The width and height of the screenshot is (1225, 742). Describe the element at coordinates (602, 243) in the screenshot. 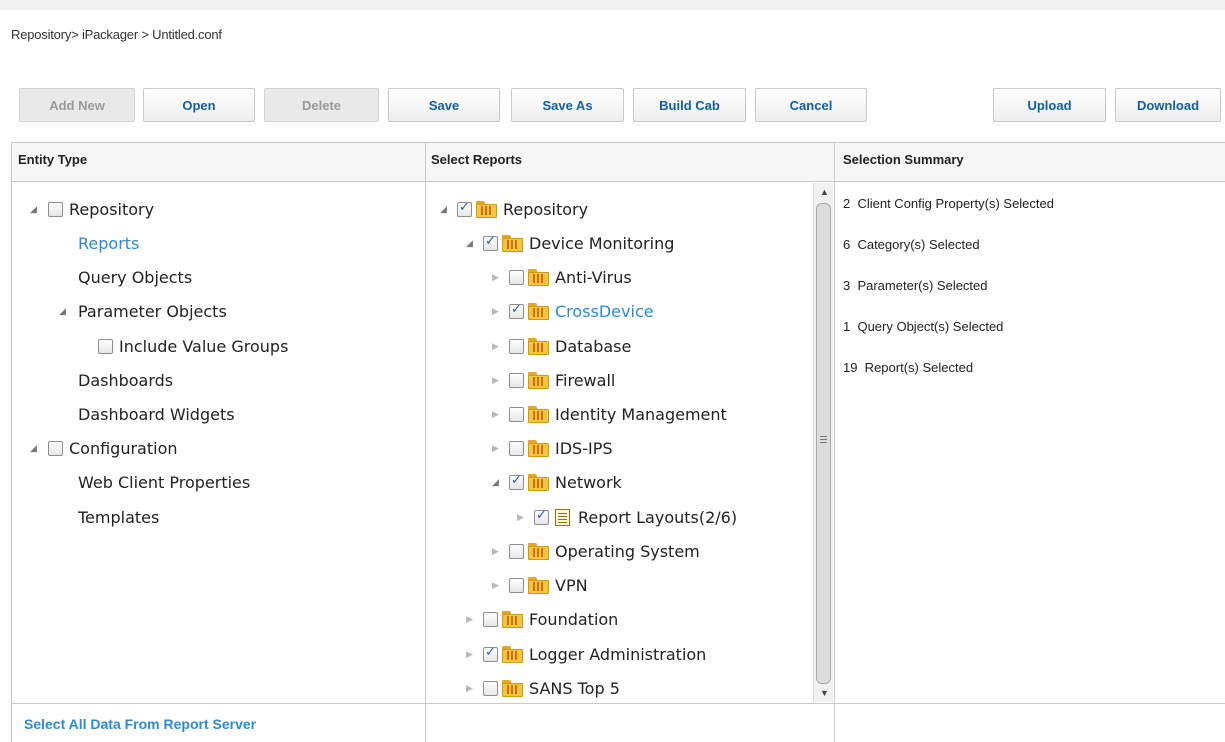

I see `report-node-label: Device Monitoring` at that location.